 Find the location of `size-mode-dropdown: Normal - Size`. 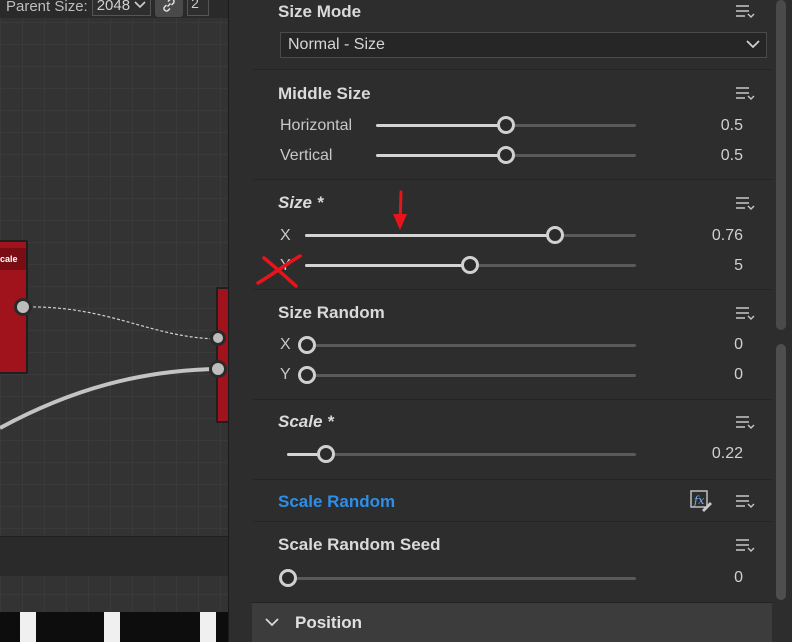

size-mode-dropdown: Normal - Size is located at coordinates (523, 45).